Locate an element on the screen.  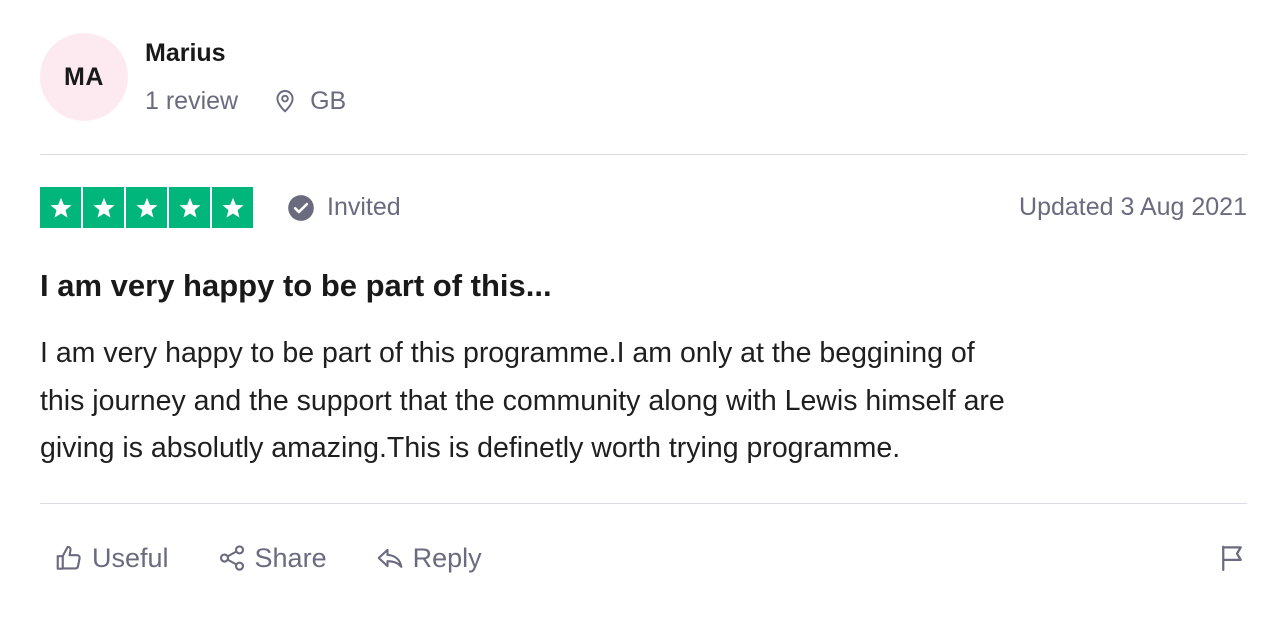
avatar: MA is located at coordinates (84, 77).